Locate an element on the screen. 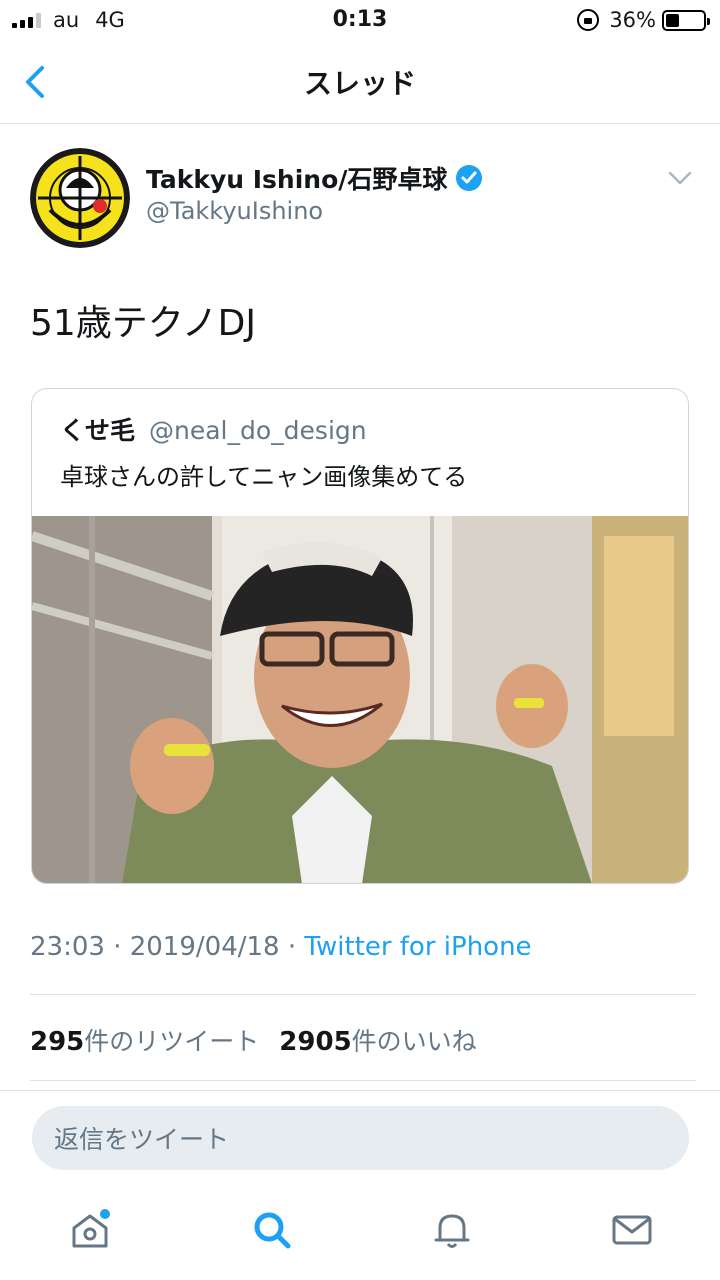 This screenshot has width=720, height=1280. more-options-button is located at coordinates (680, 178).